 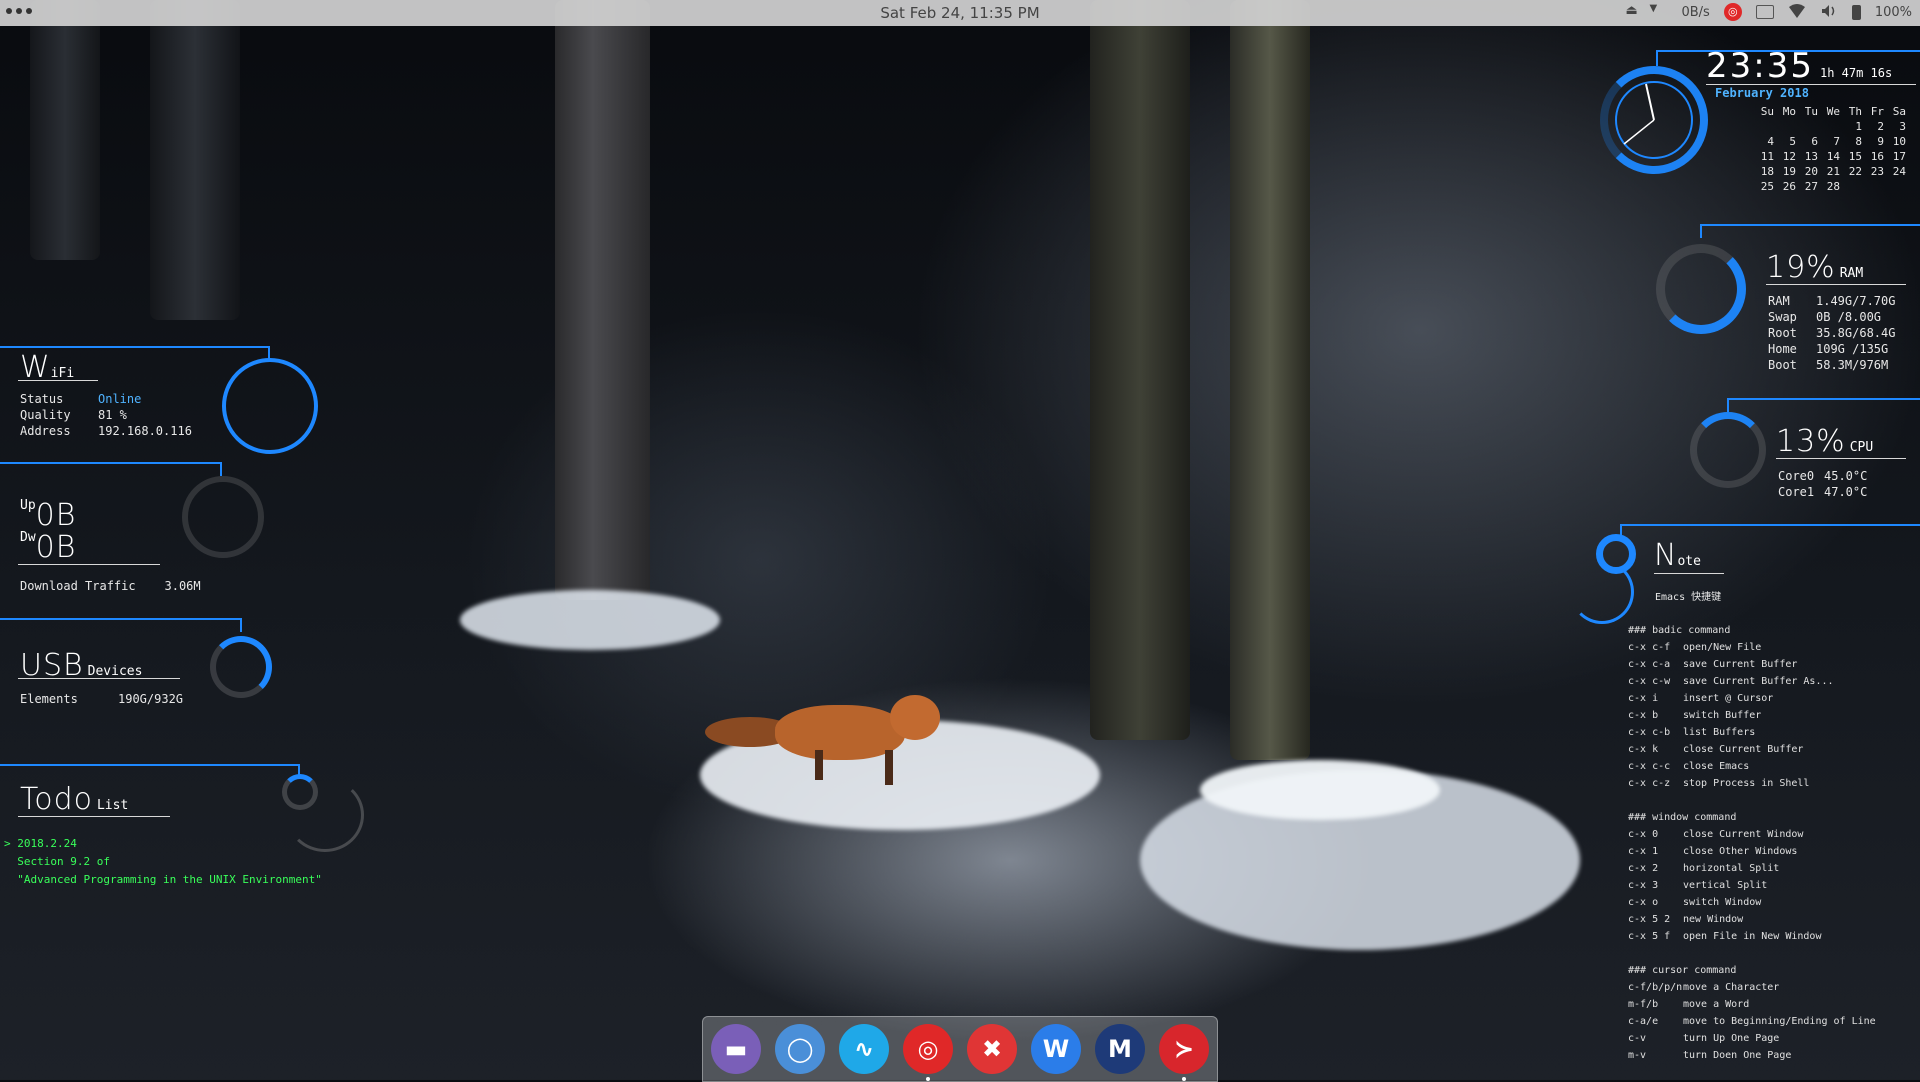 What do you see at coordinates (1732, 12) in the screenshot?
I see `netease-music-icon: ◎` at bounding box center [1732, 12].